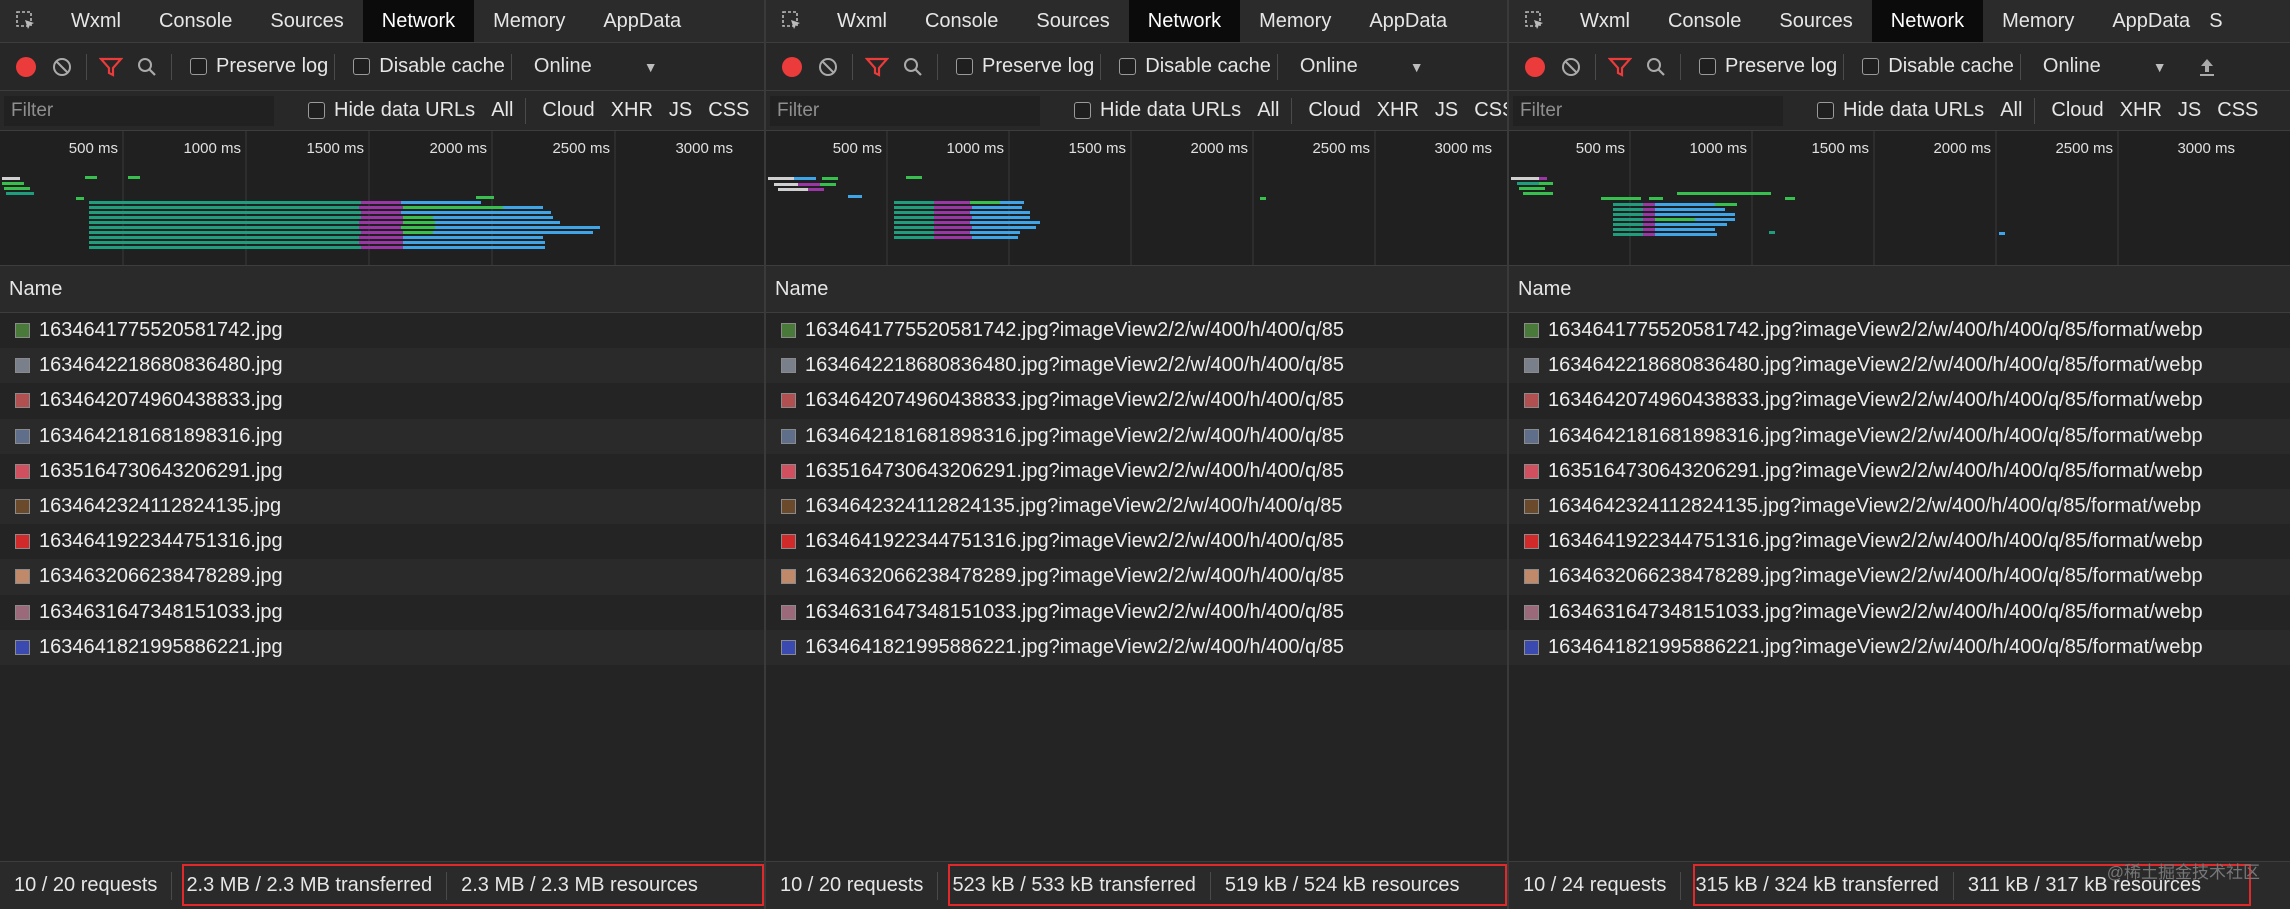 This screenshot has width=2290, height=909. What do you see at coordinates (382, 330) in the screenshot?
I see `request-row: 1634641775520581742.jpg` at bounding box center [382, 330].